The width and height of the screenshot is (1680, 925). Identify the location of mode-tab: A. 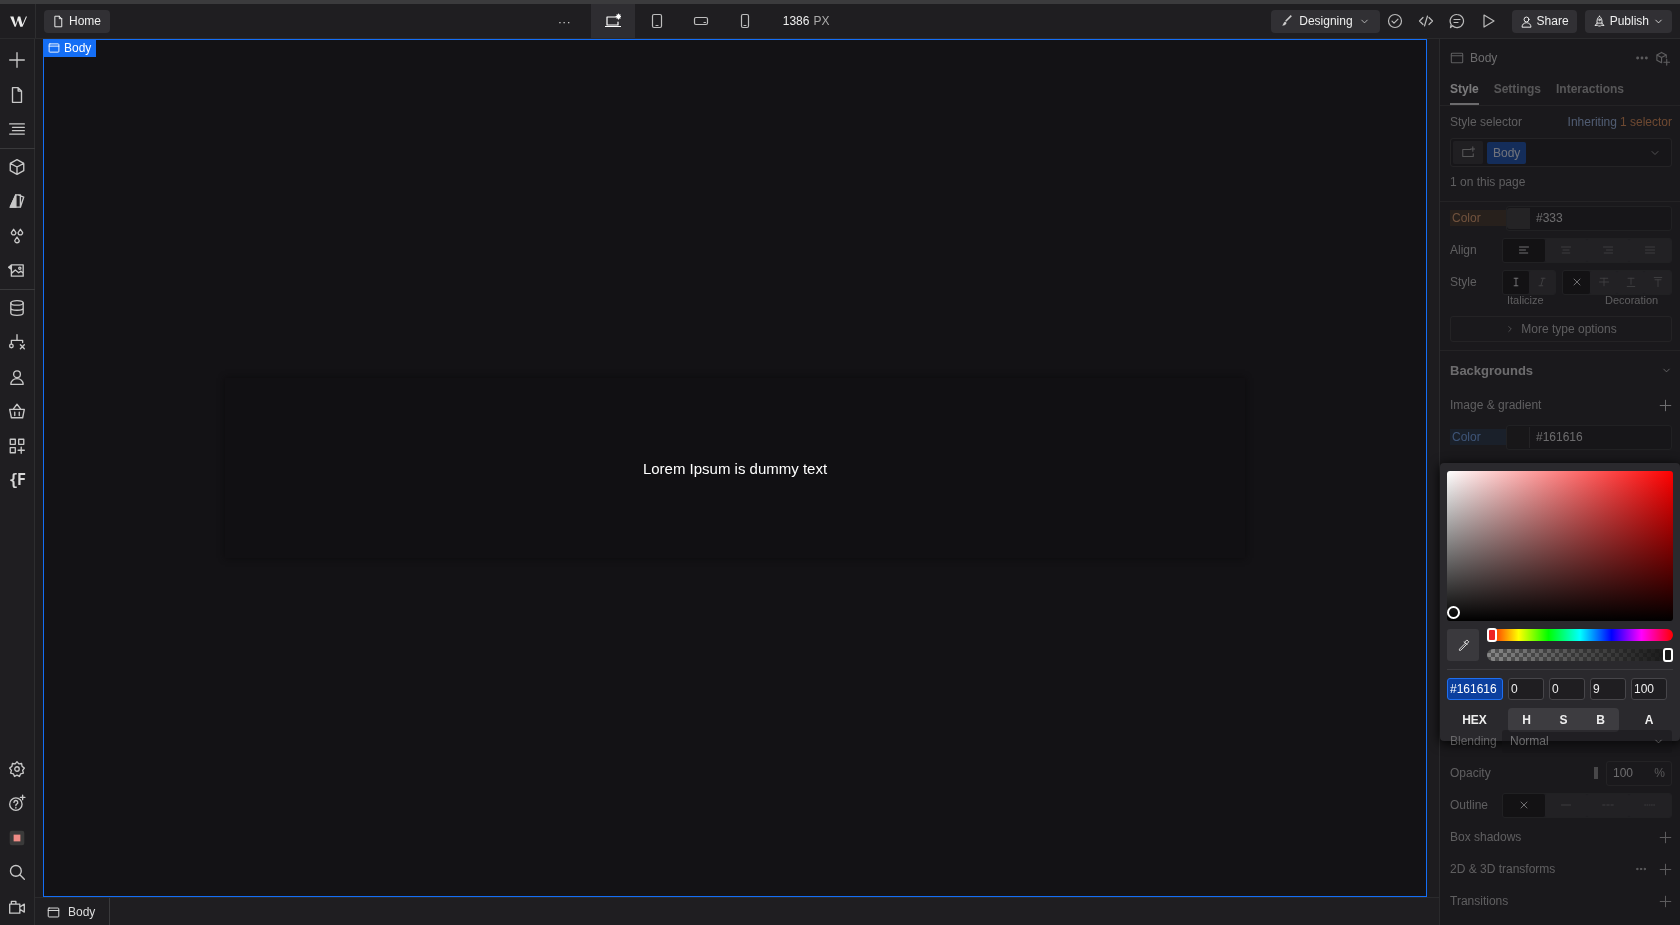
(1649, 720).